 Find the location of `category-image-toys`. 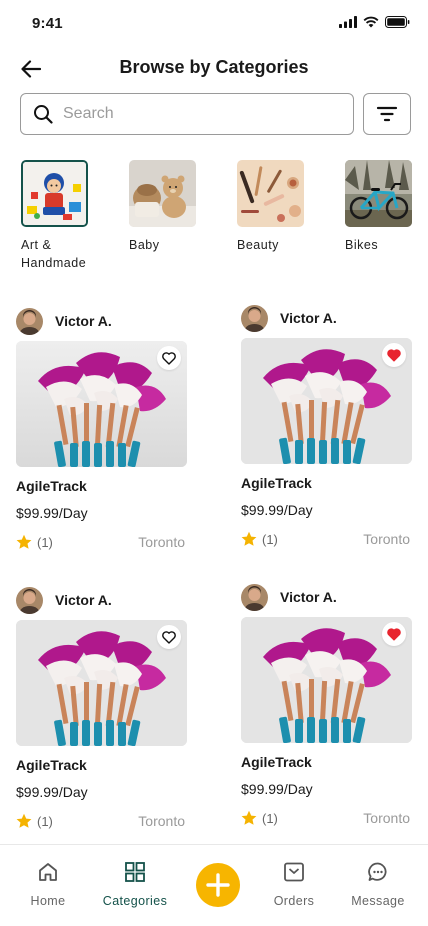

category-image-toys is located at coordinates (54, 193).